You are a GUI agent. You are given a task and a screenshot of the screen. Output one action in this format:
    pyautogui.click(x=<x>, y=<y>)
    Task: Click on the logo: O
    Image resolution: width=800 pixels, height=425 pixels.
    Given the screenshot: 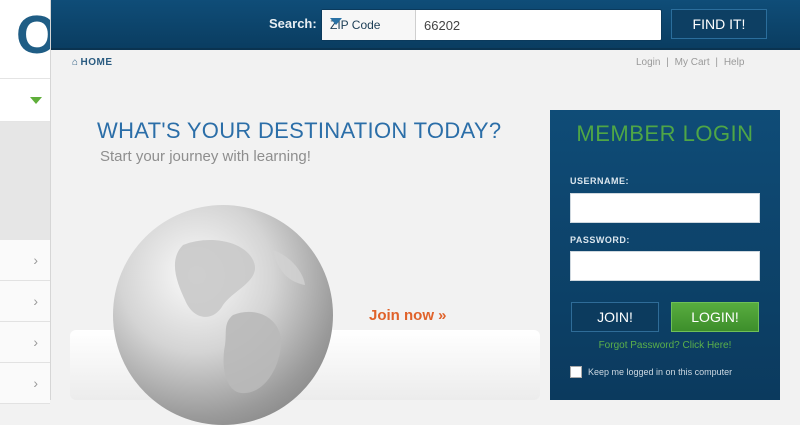 What is the action you would take?
    pyautogui.click(x=25, y=39)
    